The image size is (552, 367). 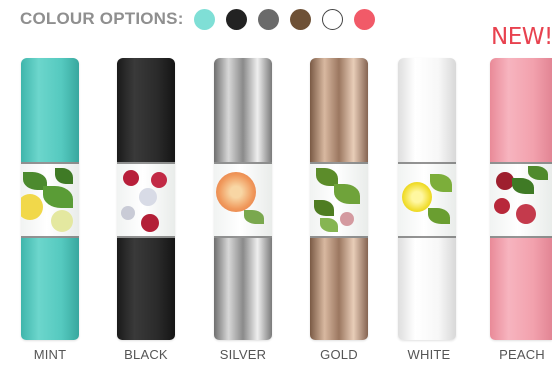 I want to click on swatch-brown, so click(x=300, y=19).